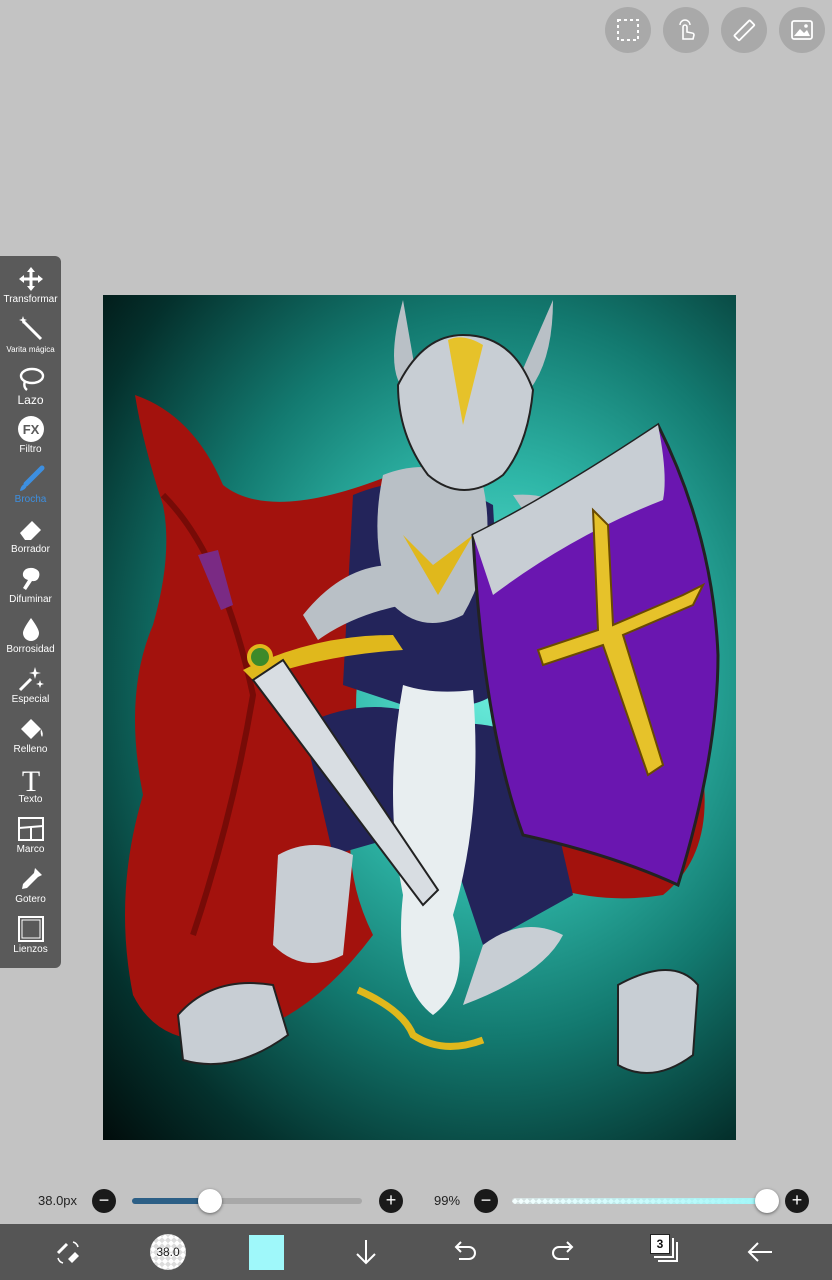 This screenshot has height=1280, width=832. What do you see at coordinates (391, 1201) in the screenshot?
I see `size-increase-button: +` at bounding box center [391, 1201].